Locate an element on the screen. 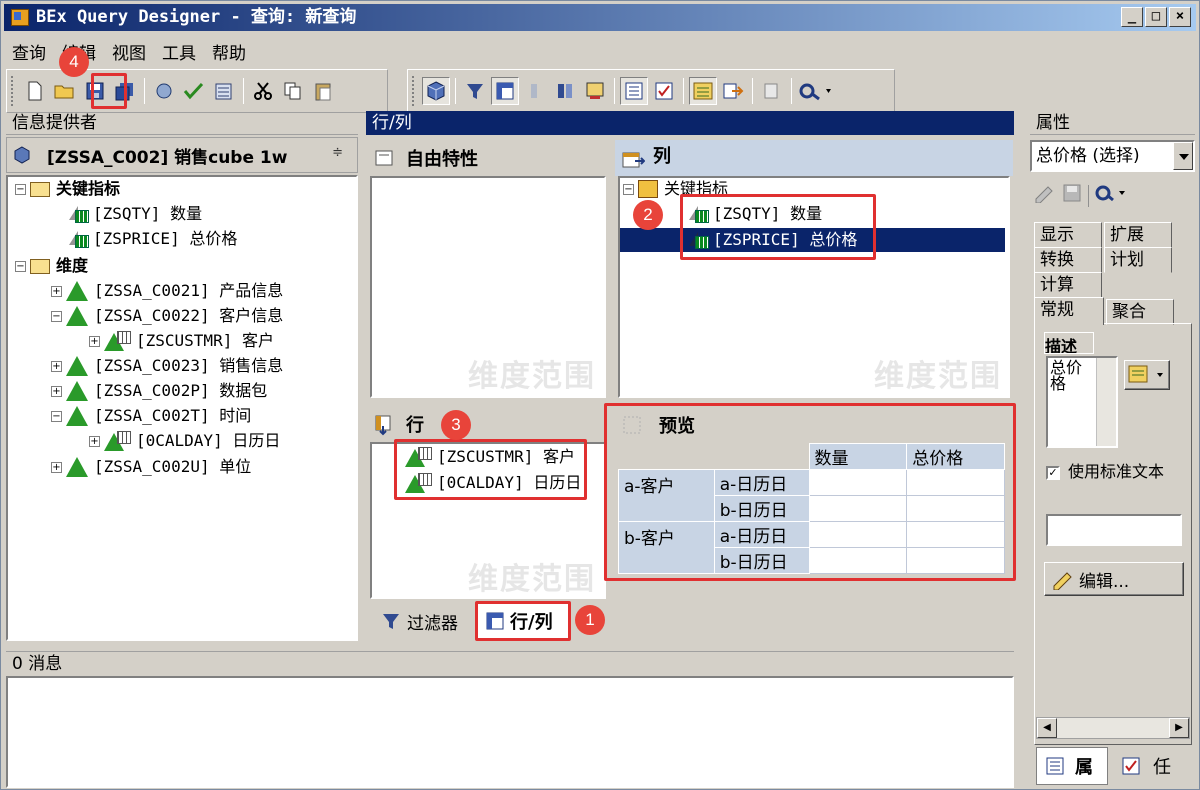 This screenshot has width=1200, height=790. minimize-button: _ is located at coordinates (1132, 17).